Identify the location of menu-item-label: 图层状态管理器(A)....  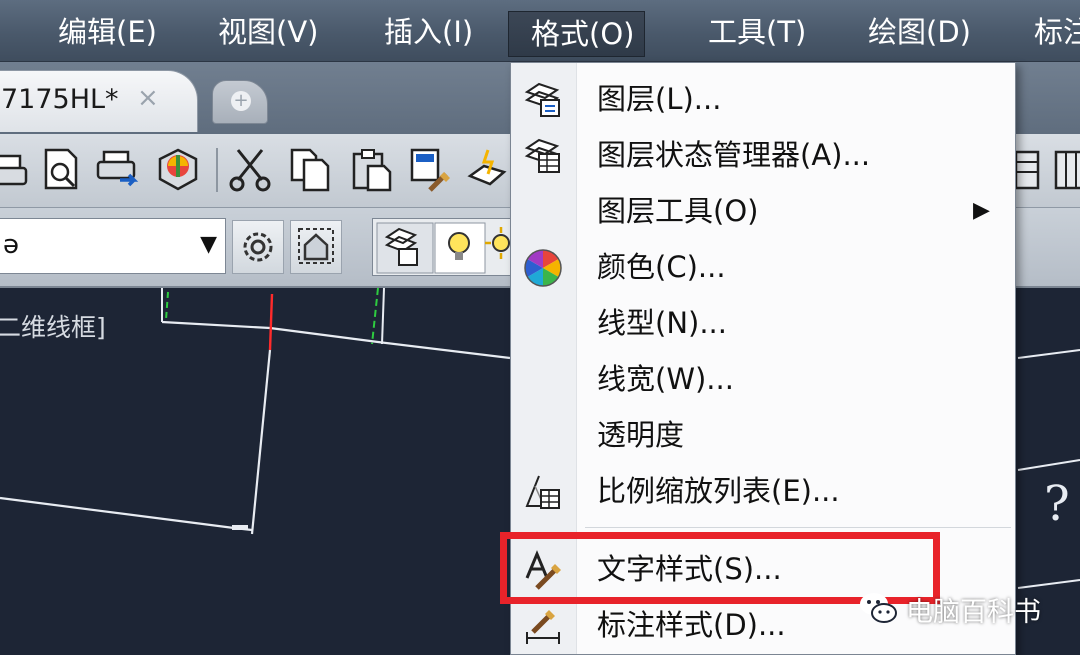
(734, 155).